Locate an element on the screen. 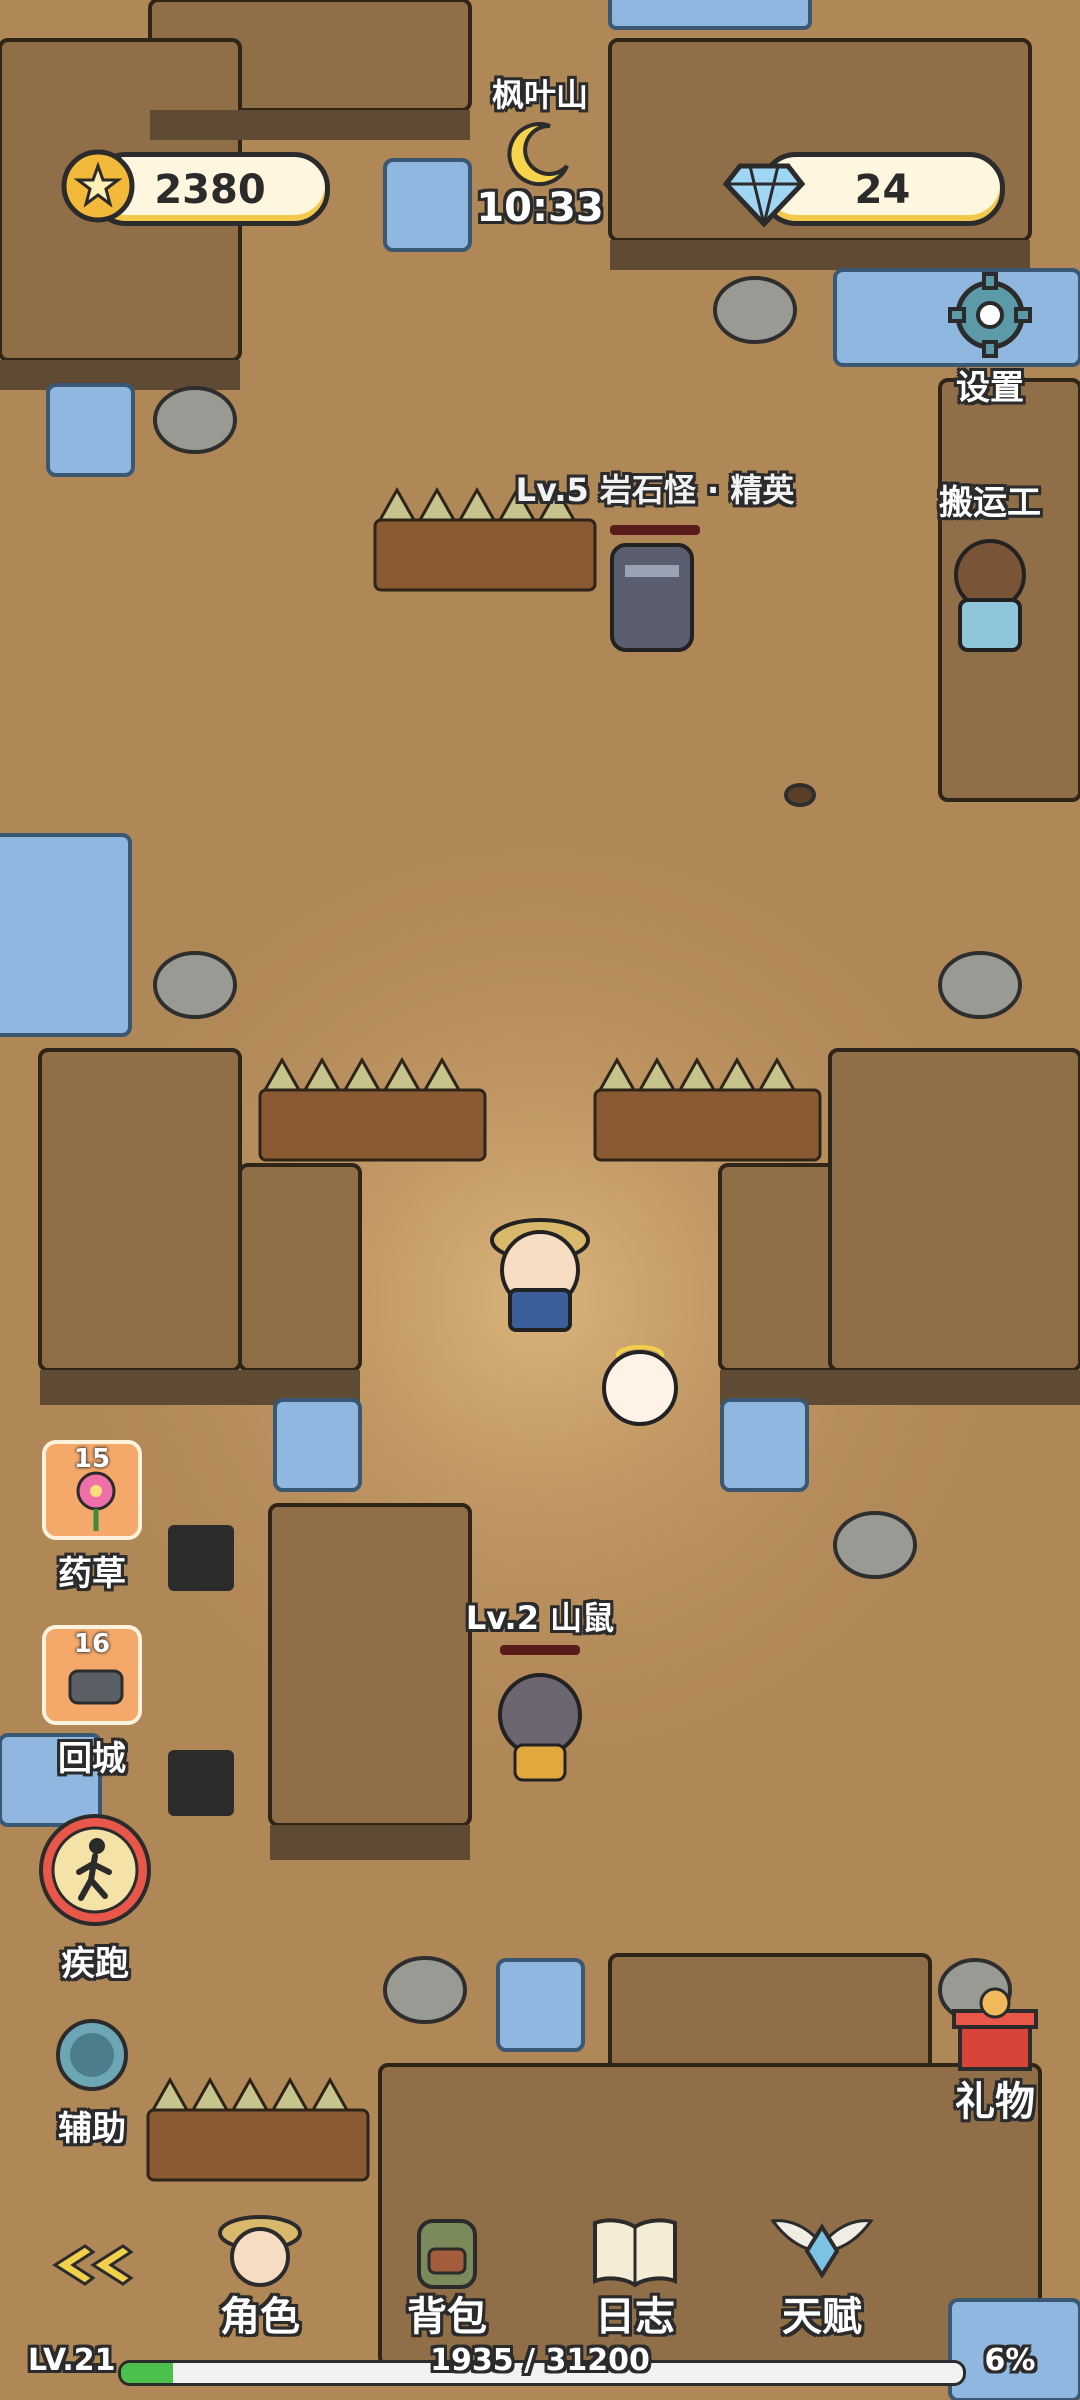  sprint-button: 疾跑 is located at coordinates (95, 1897).